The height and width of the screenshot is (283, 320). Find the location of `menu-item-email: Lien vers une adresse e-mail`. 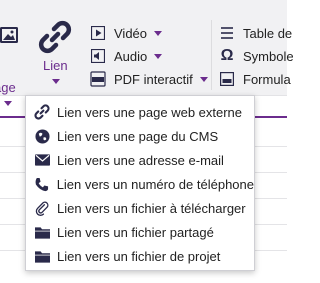

menu-item-email: Lien vers une adresse e-mail is located at coordinates (140, 160).